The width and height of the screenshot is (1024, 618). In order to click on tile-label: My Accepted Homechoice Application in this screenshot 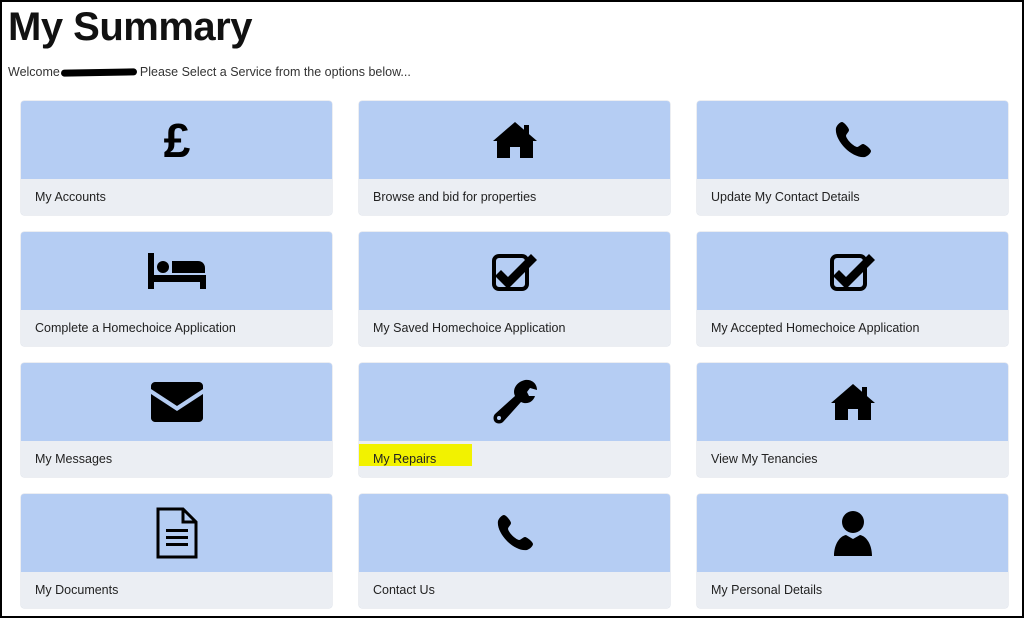, I will do `click(852, 328)`.